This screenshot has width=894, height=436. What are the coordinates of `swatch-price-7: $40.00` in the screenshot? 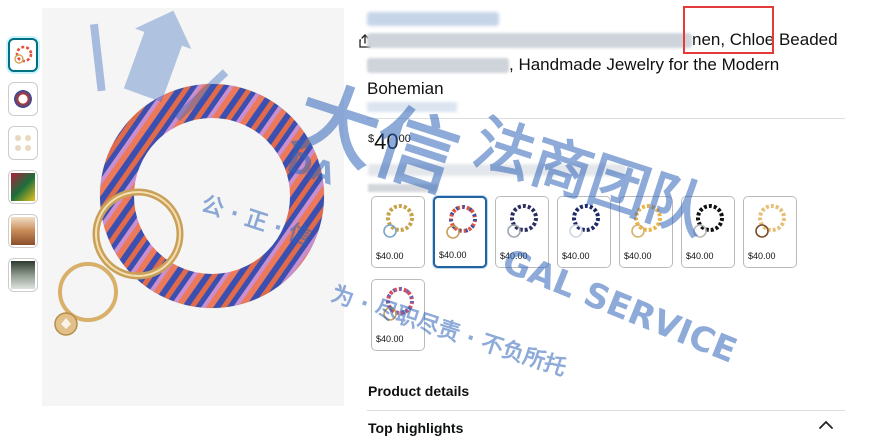 It's located at (762, 256).